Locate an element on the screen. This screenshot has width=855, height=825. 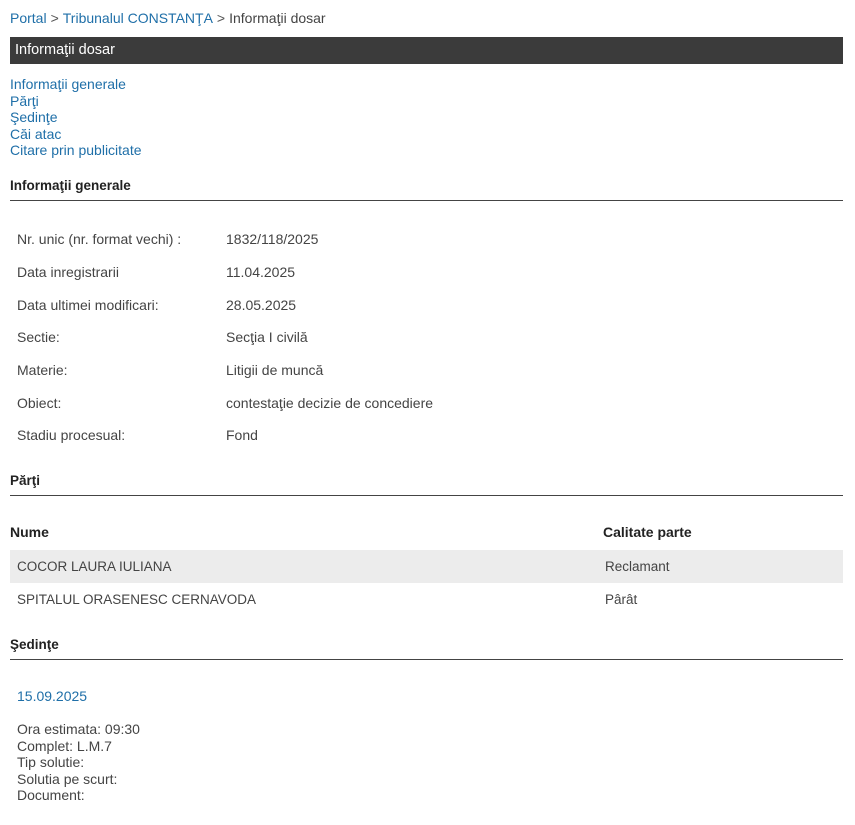
info-label: Materie: is located at coordinates (42, 370).